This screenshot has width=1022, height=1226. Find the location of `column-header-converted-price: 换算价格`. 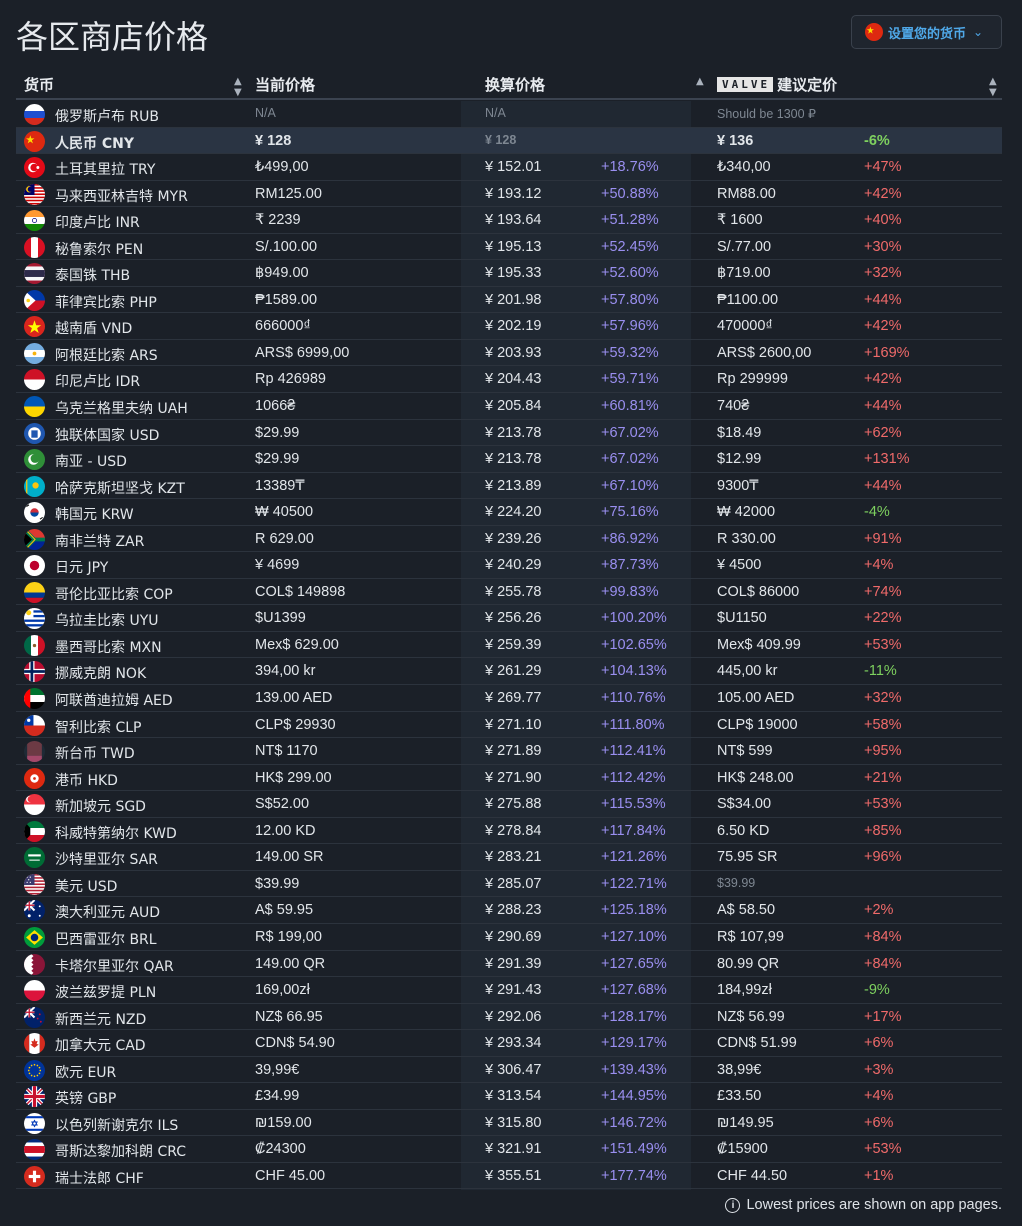

column-header-converted-price: 换算价格 is located at coordinates (515, 84).